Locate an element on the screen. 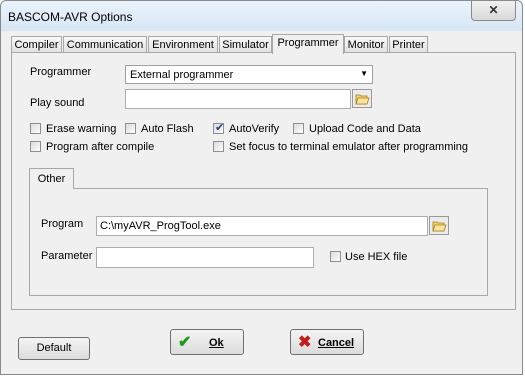 This screenshot has width=525, height=377. upload-code-checkbox is located at coordinates (298, 128).